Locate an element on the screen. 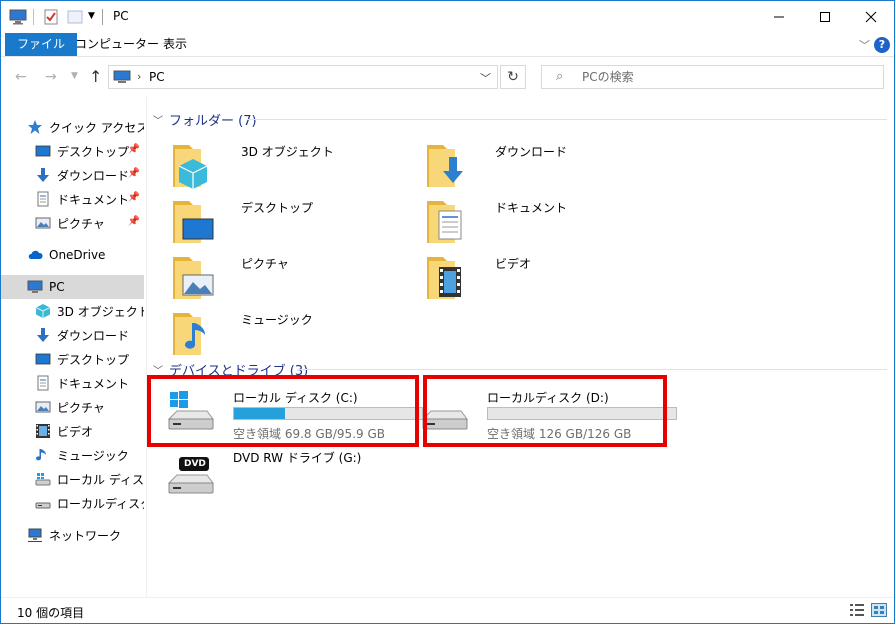 The image size is (895, 624). search-box: ⌕ is located at coordinates (712, 77).